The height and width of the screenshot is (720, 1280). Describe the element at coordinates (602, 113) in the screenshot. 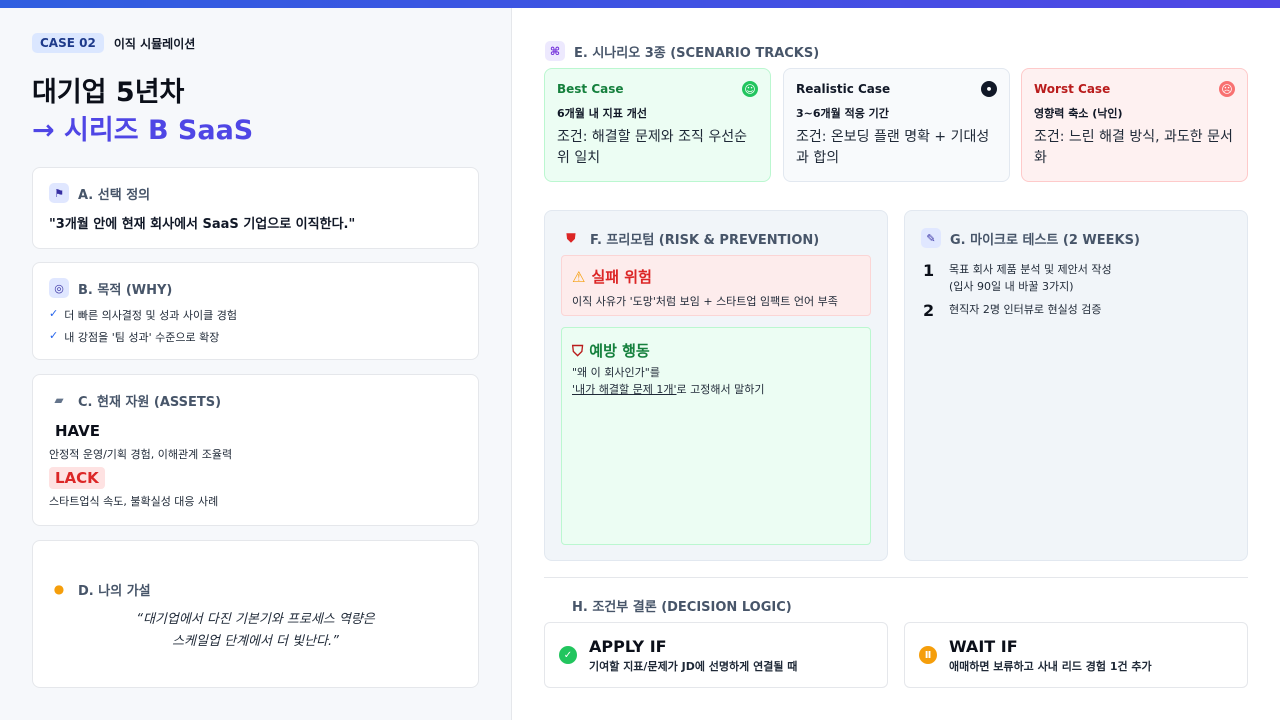

I see `scenario-subtitle: 6개월 내 지표 개선` at that location.